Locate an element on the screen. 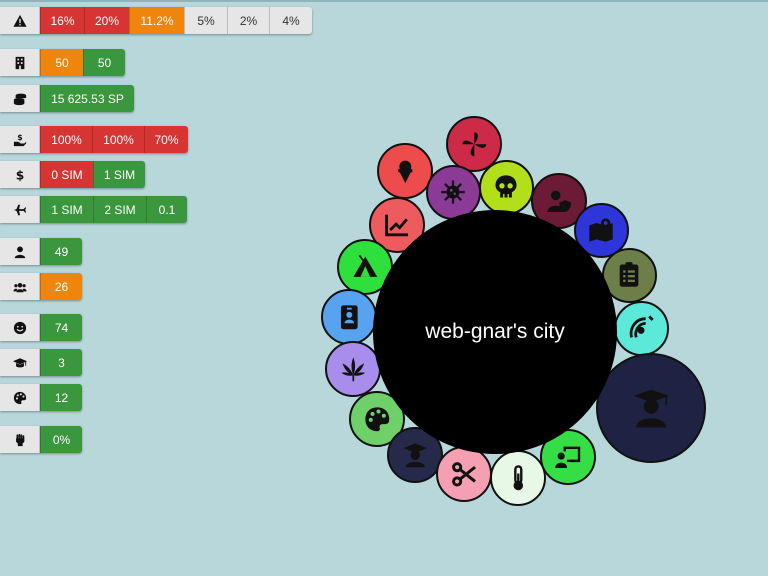 This screenshot has height=576, width=768. graduate-icon is located at coordinates (651, 408).